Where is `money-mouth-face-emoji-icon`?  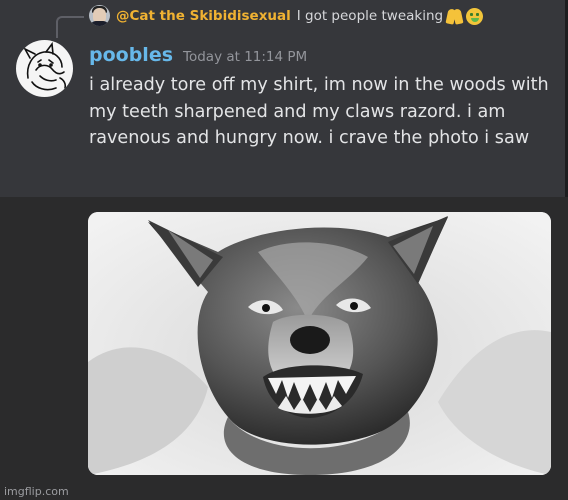 money-mouth-face-emoji-icon is located at coordinates (475, 16).